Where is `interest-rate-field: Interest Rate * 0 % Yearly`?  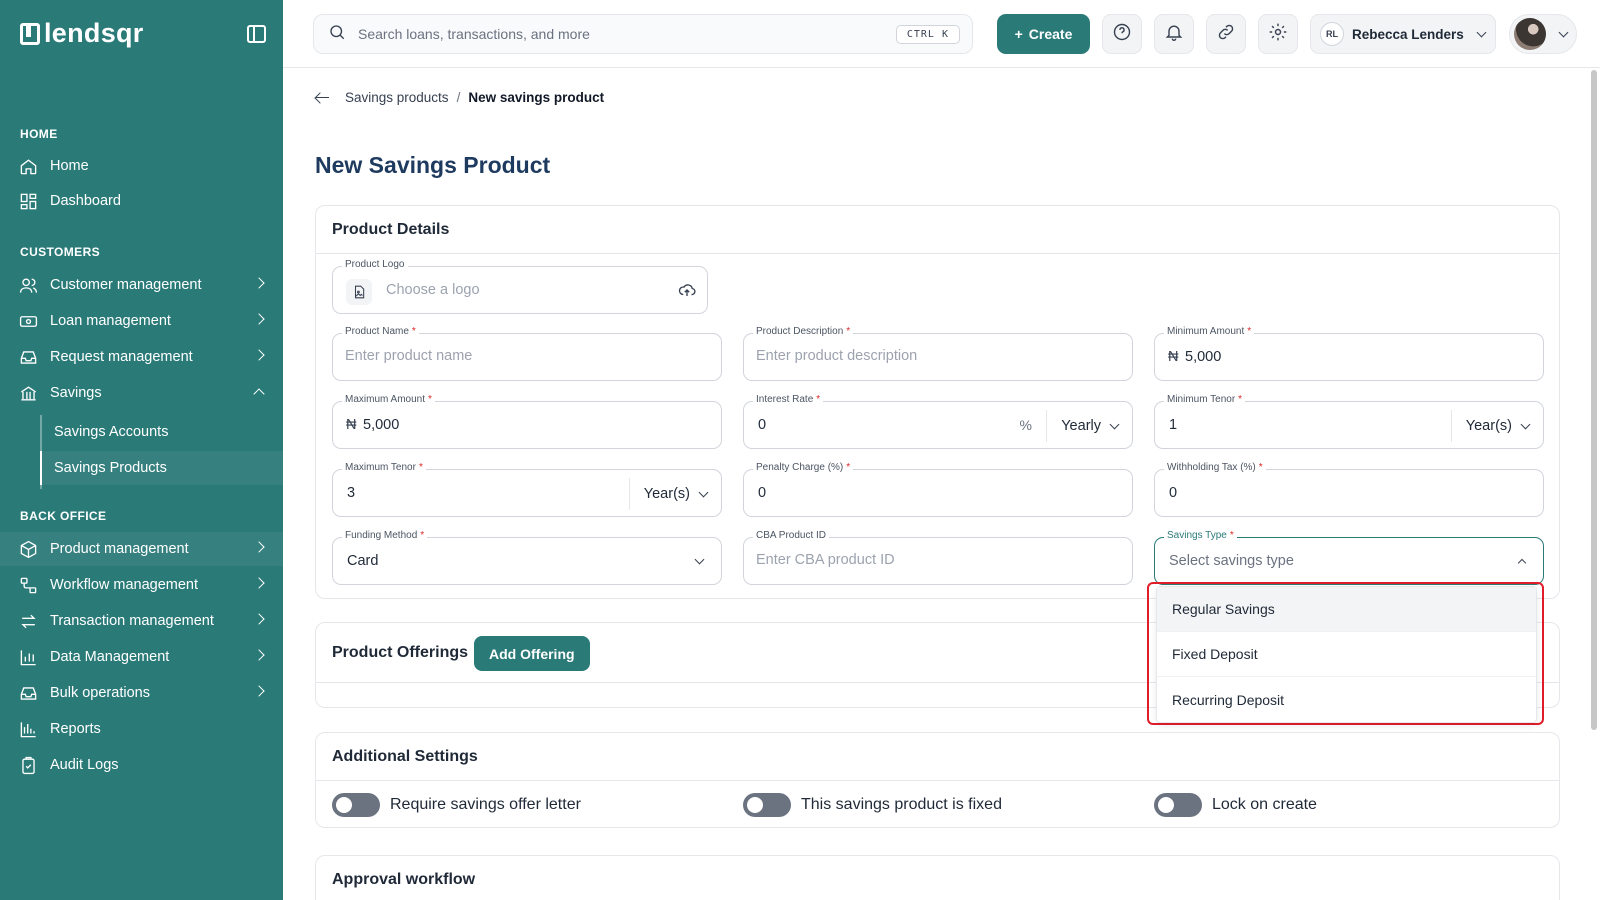 interest-rate-field: Interest Rate * 0 % Yearly is located at coordinates (938, 421).